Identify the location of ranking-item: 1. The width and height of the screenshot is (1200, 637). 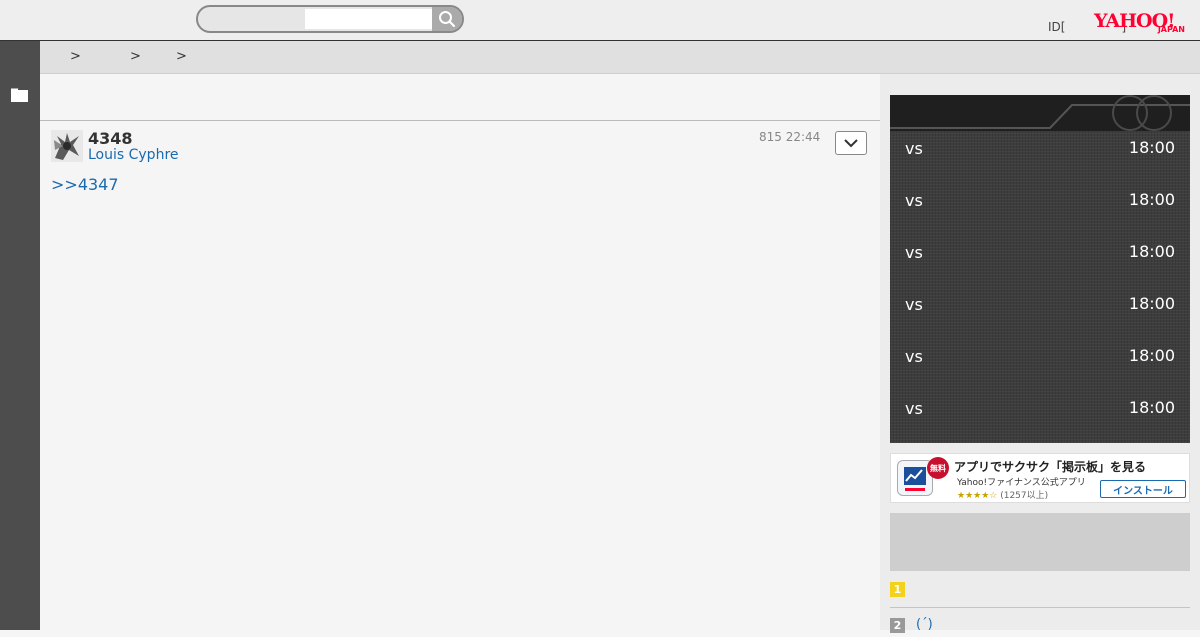
(1040, 590).